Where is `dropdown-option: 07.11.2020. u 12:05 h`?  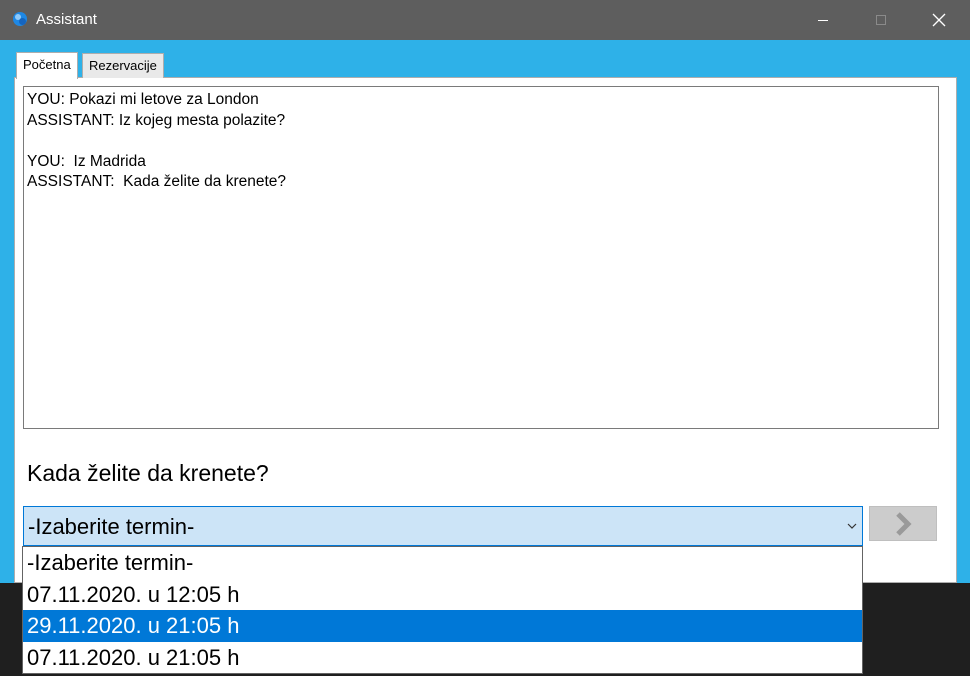 dropdown-option: 07.11.2020. u 12:05 h is located at coordinates (442, 595).